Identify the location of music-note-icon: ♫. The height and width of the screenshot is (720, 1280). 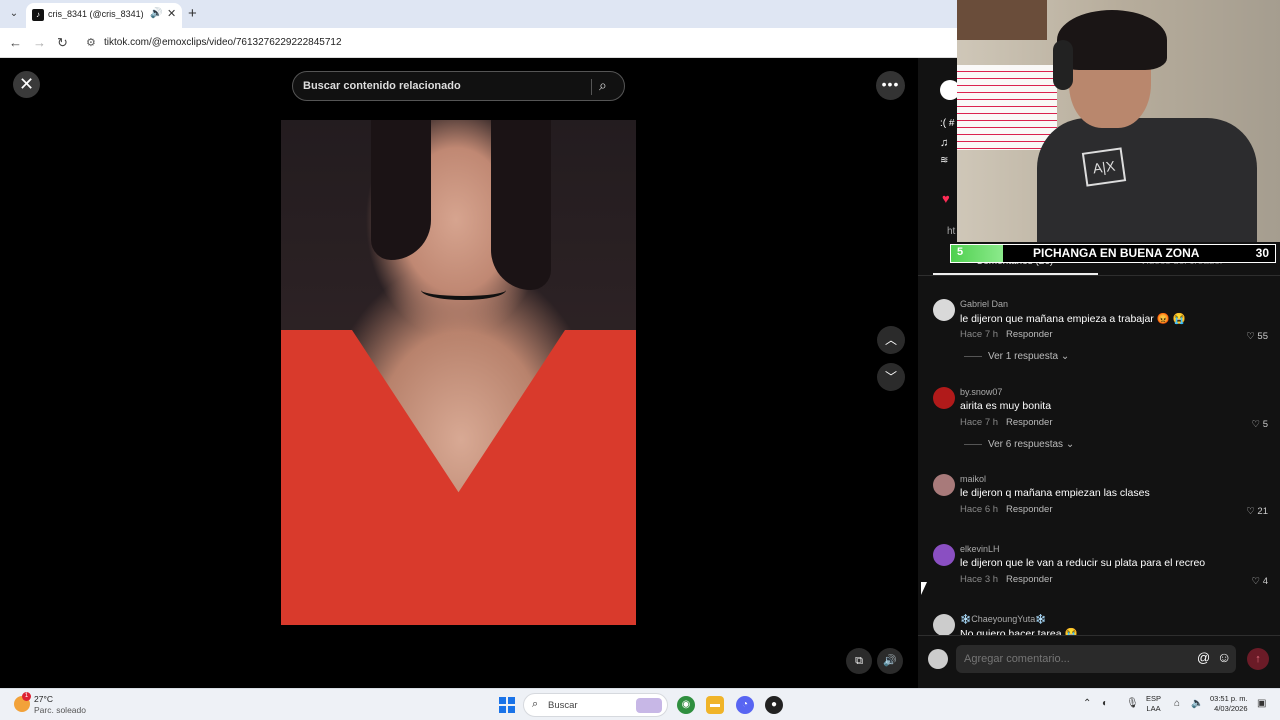
(944, 143).